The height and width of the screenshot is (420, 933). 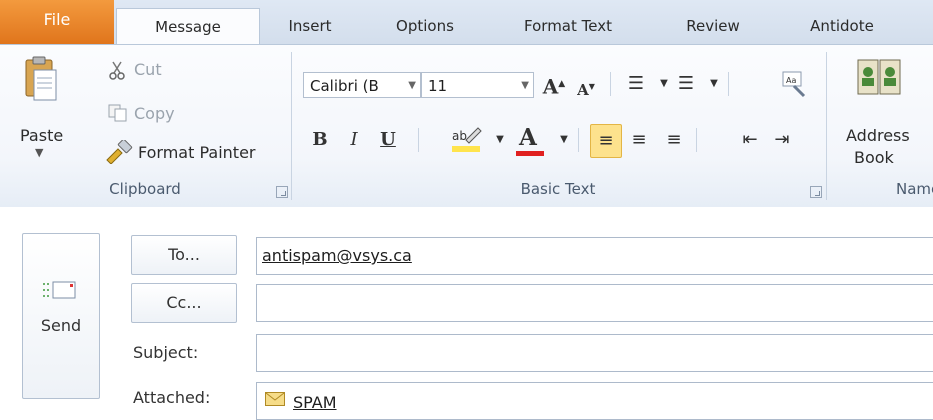 What do you see at coordinates (594, 353) in the screenshot?
I see `subject-field` at bounding box center [594, 353].